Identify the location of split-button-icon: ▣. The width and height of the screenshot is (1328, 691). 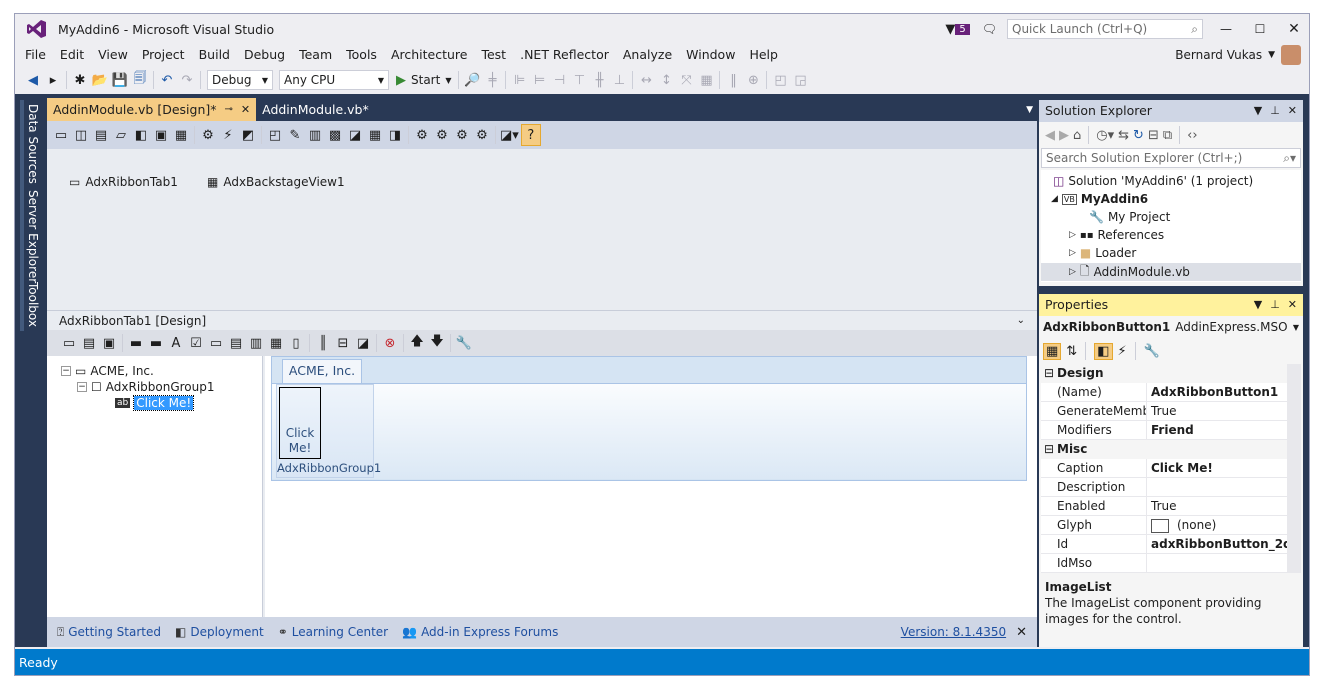
(109, 343).